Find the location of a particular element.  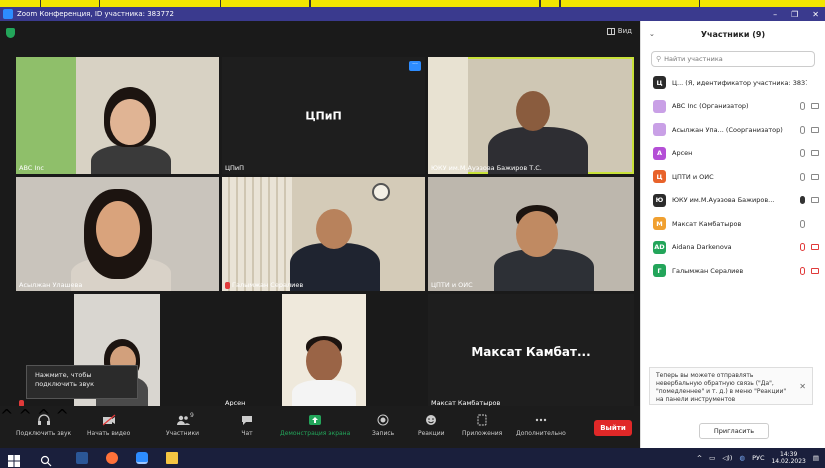

windows-taskbar: ^ ▭ ◁)) ◍ РУС 14:39 14.02.2023 ▤ is located at coordinates (412, 458).